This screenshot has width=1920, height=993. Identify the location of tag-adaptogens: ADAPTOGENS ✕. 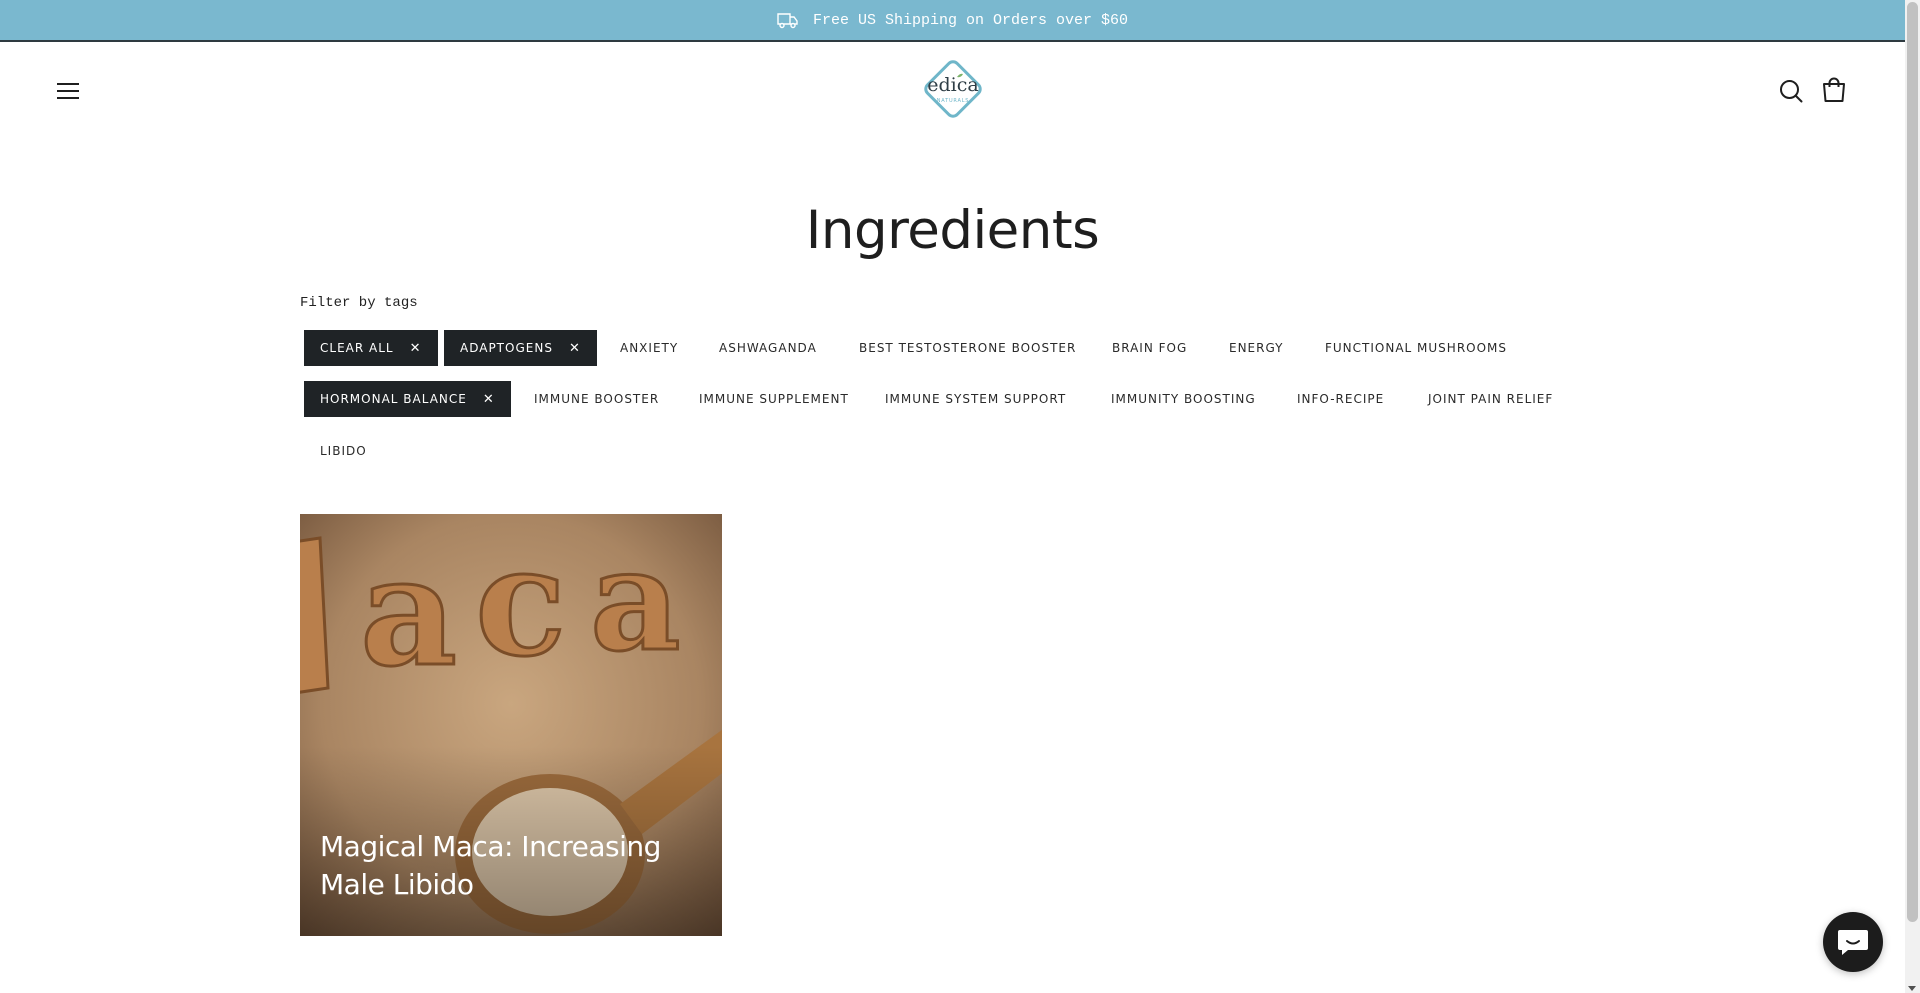
(520, 348).